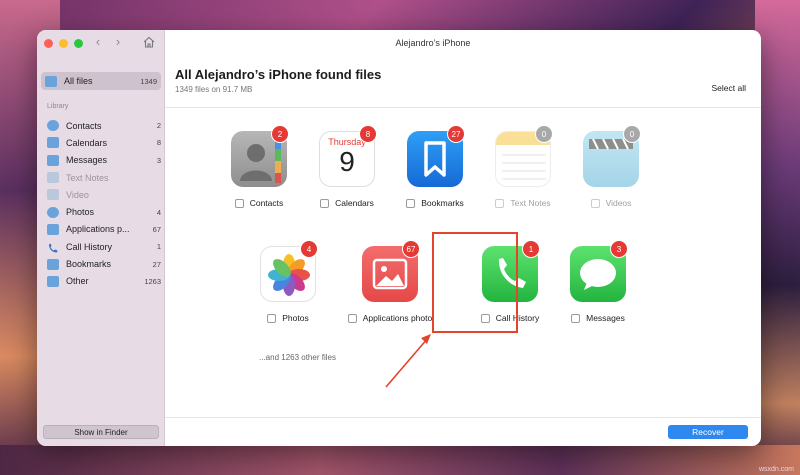  I want to click on video-icon, so click(53, 195).